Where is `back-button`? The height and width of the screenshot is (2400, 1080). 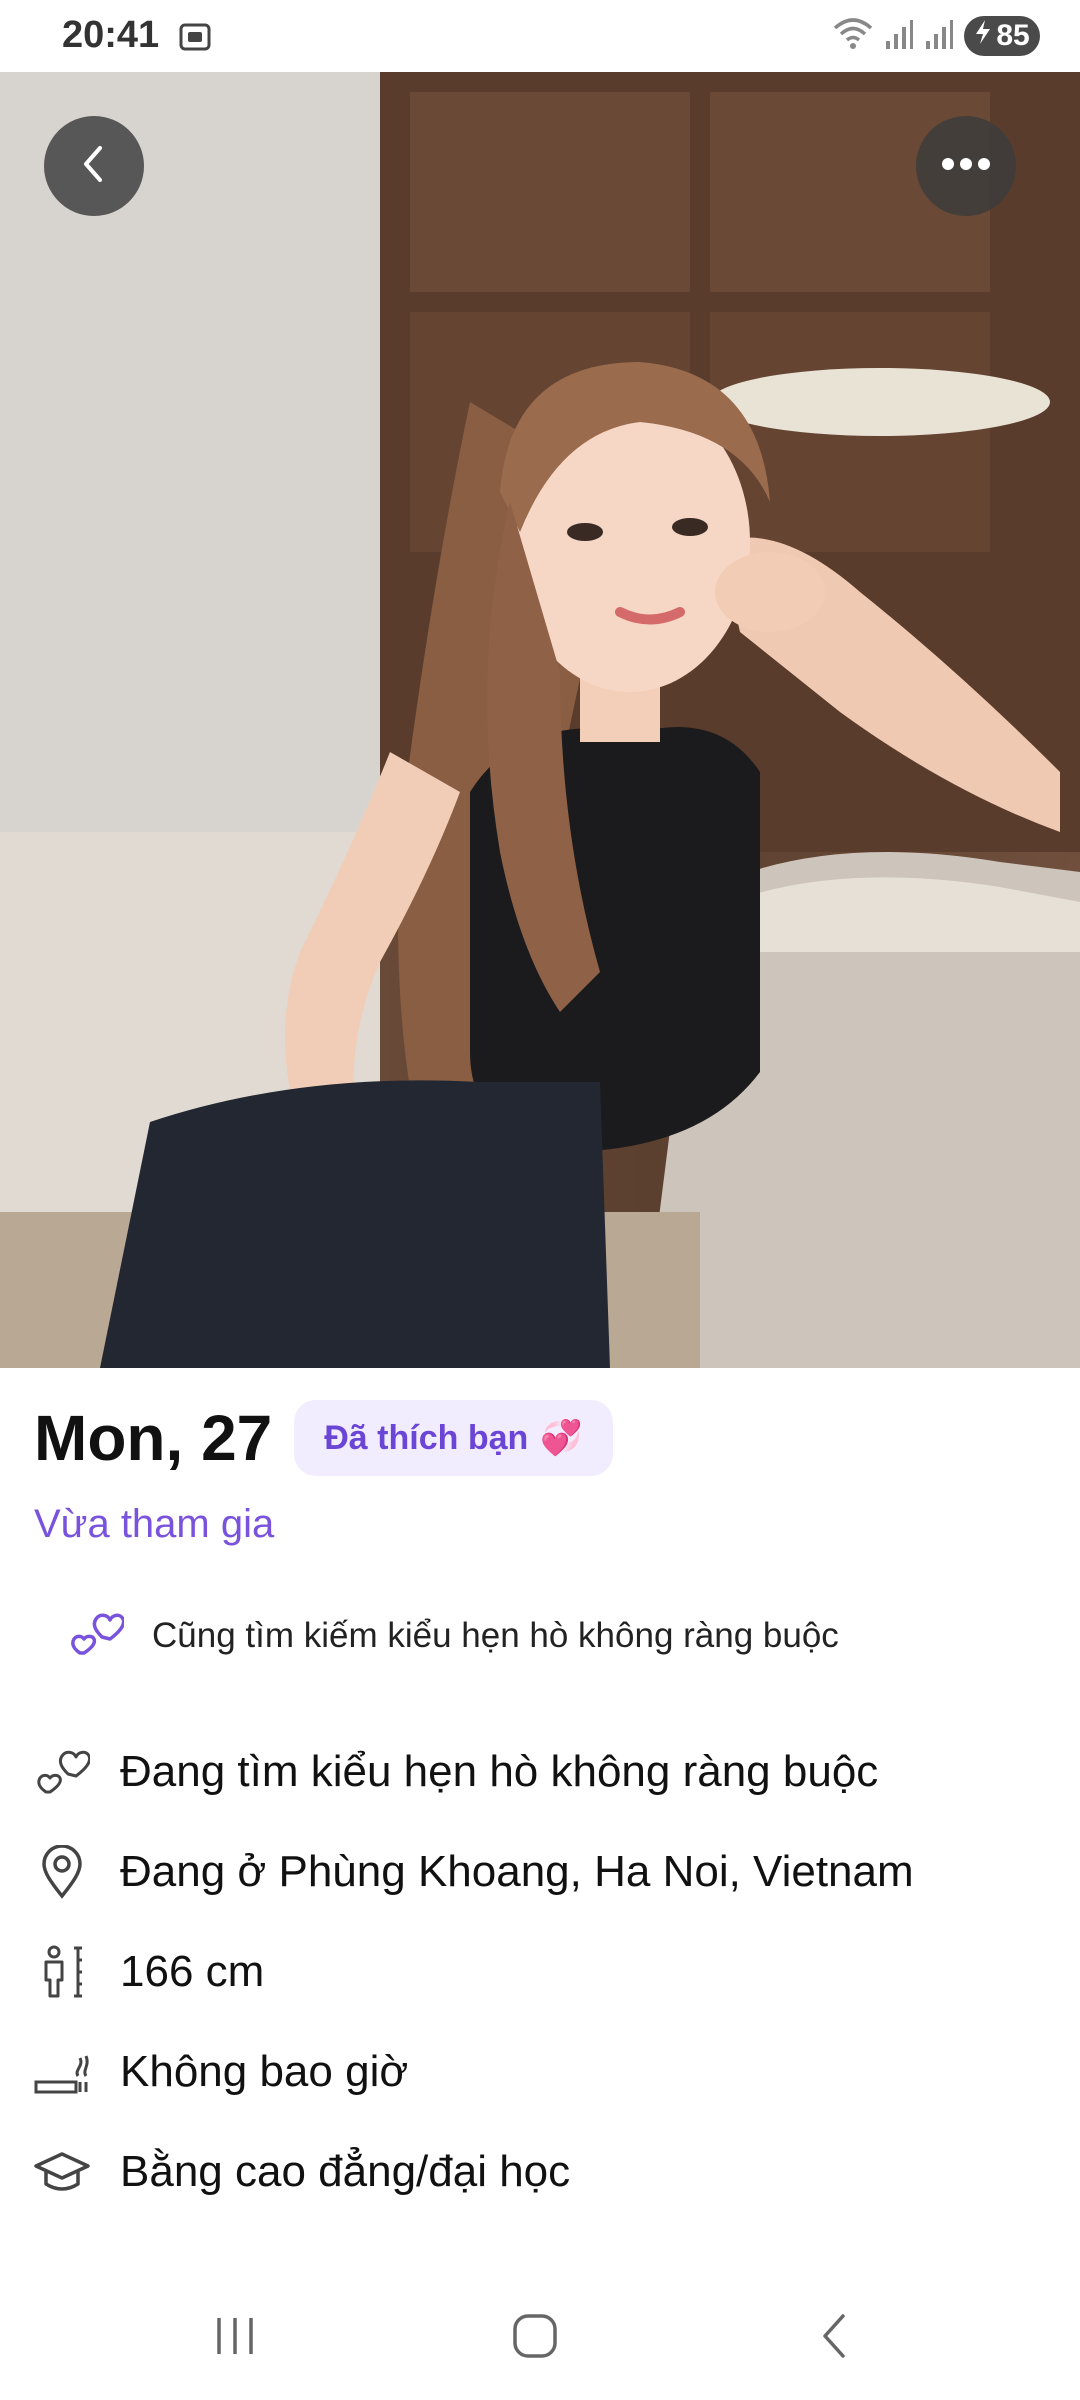 back-button is located at coordinates (94, 166).